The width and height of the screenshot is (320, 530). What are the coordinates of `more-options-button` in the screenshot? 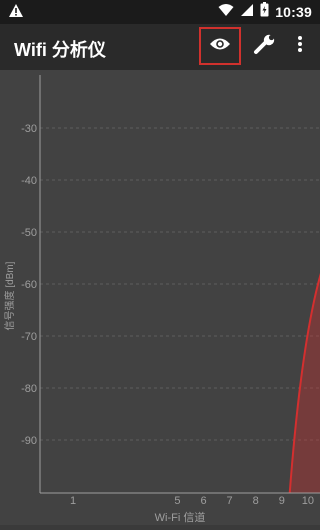 It's located at (300, 46).